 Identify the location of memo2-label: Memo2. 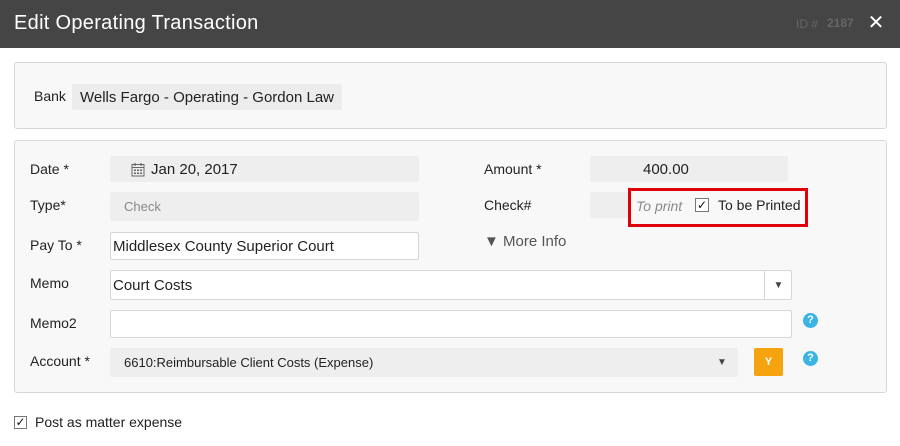
(53, 323).